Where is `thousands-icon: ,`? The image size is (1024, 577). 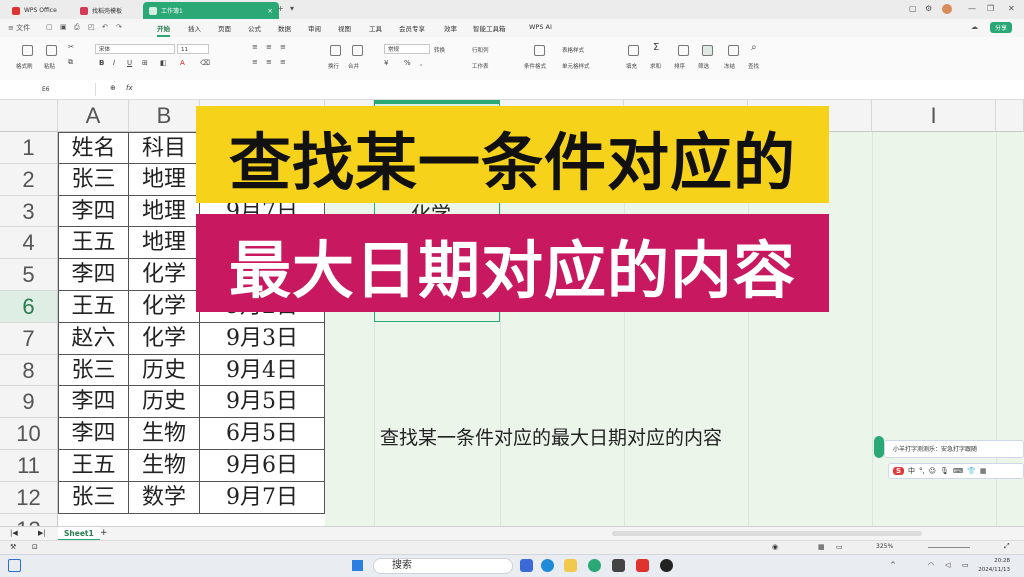
thousands-icon: , is located at coordinates (421, 63).